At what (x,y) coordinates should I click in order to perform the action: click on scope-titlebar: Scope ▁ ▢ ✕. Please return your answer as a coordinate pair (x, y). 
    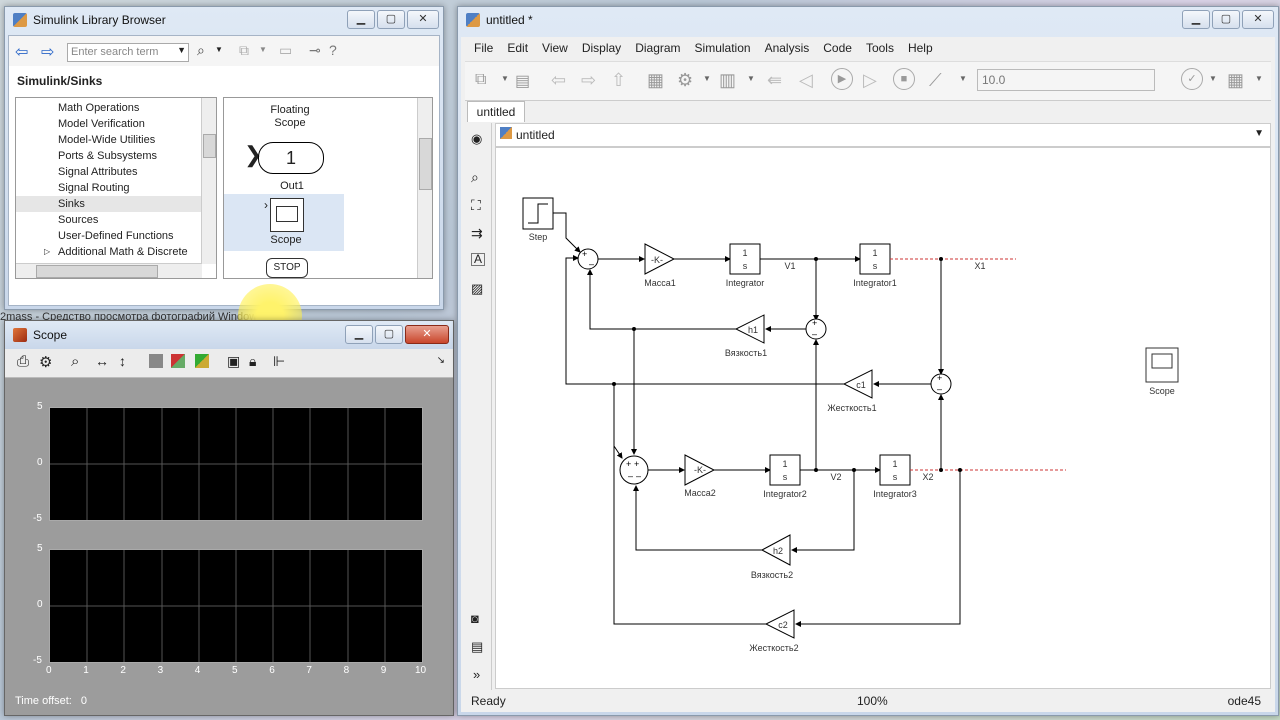
    Looking at the image, I should click on (229, 335).